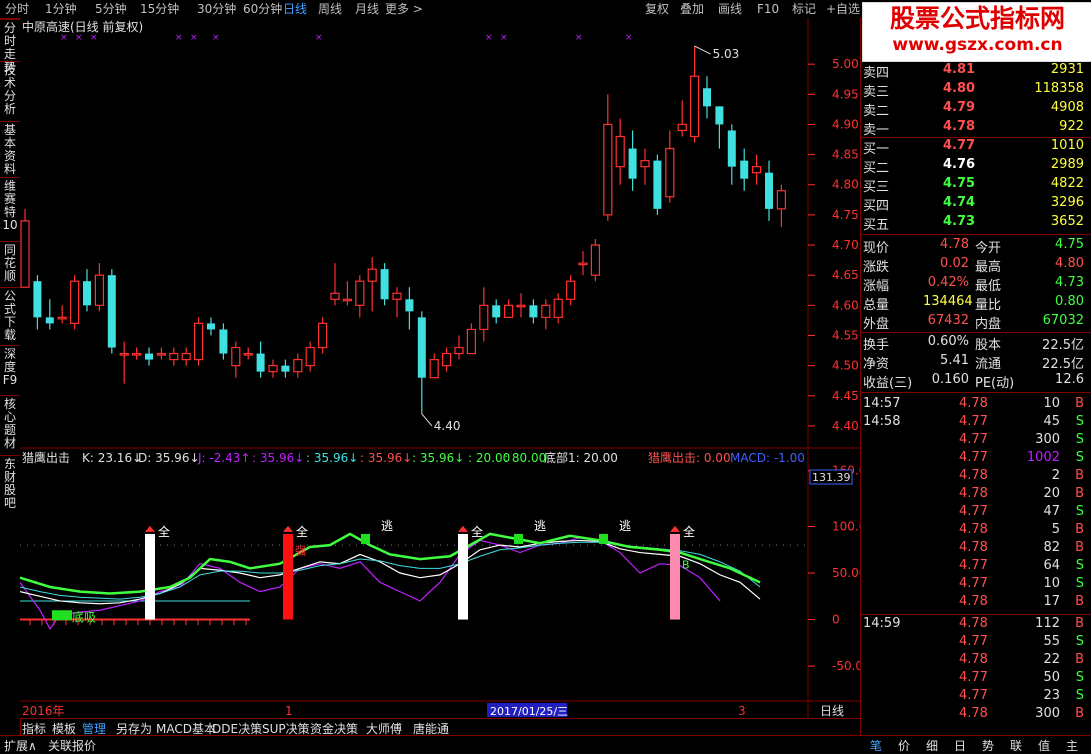 The width and height of the screenshot is (1091, 754). I want to click on order-price: 4.75, so click(959, 183).